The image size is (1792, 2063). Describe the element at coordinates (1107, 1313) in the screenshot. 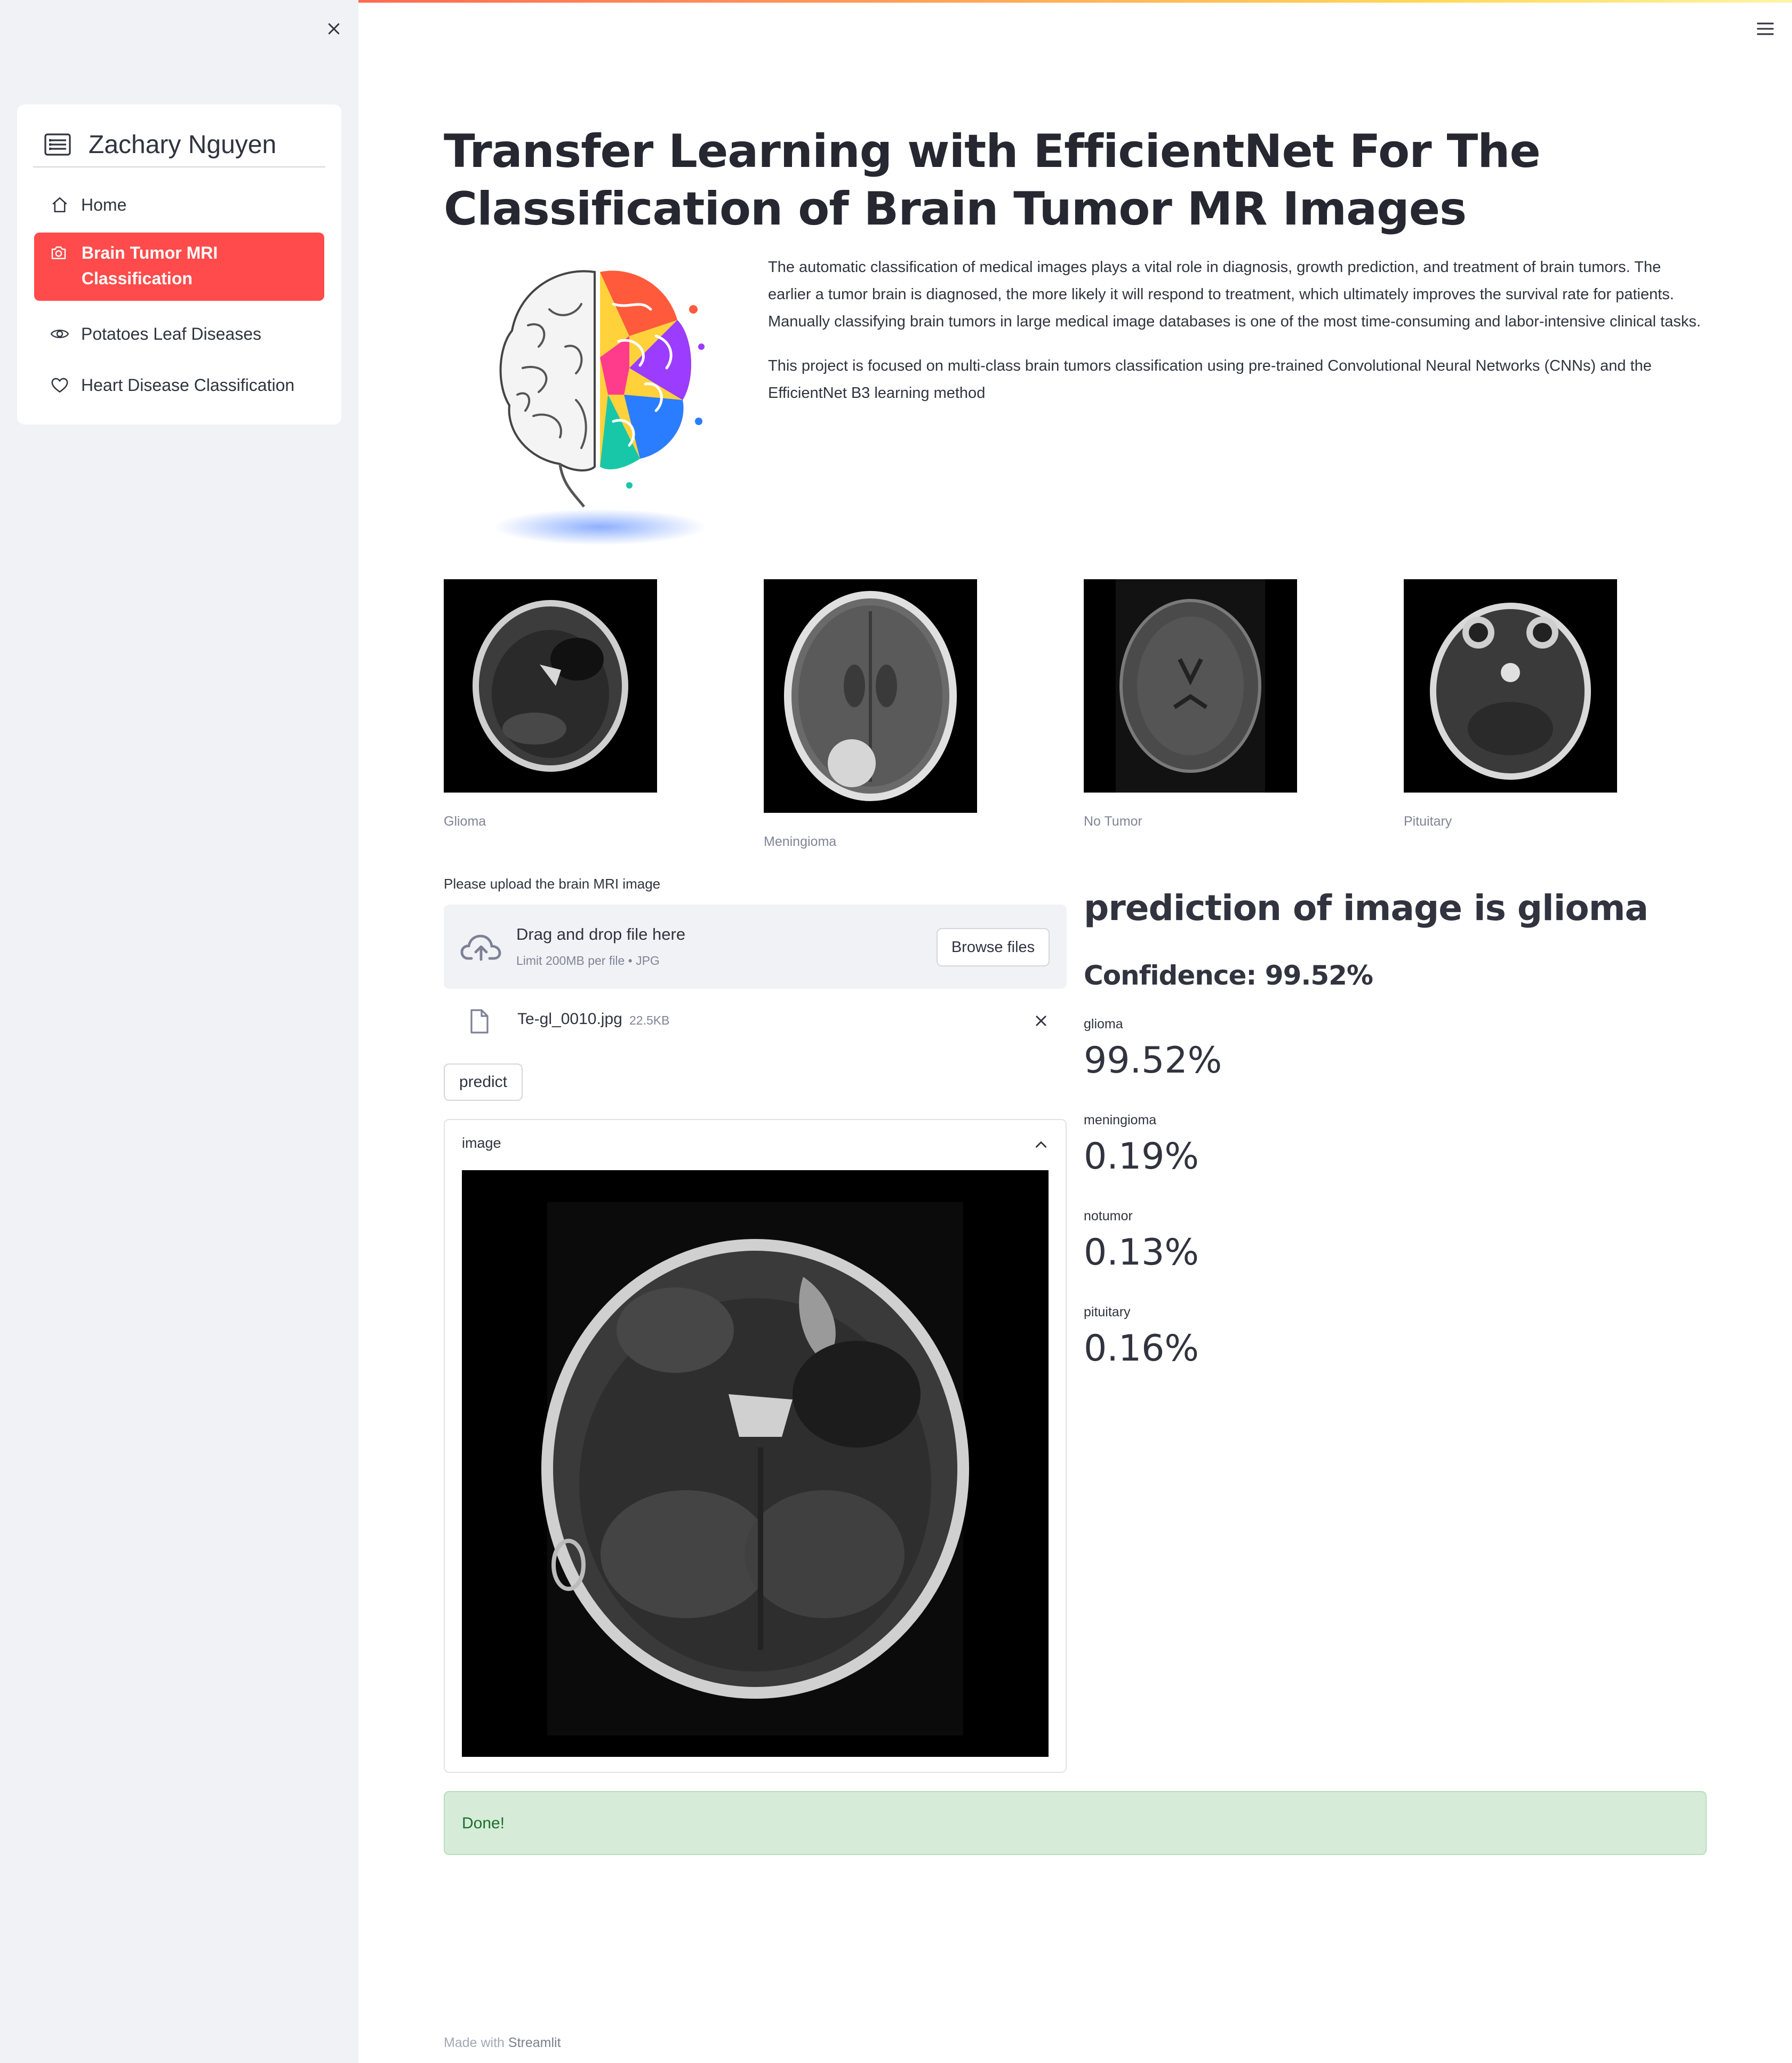

I see `metric-label: pituitary` at that location.